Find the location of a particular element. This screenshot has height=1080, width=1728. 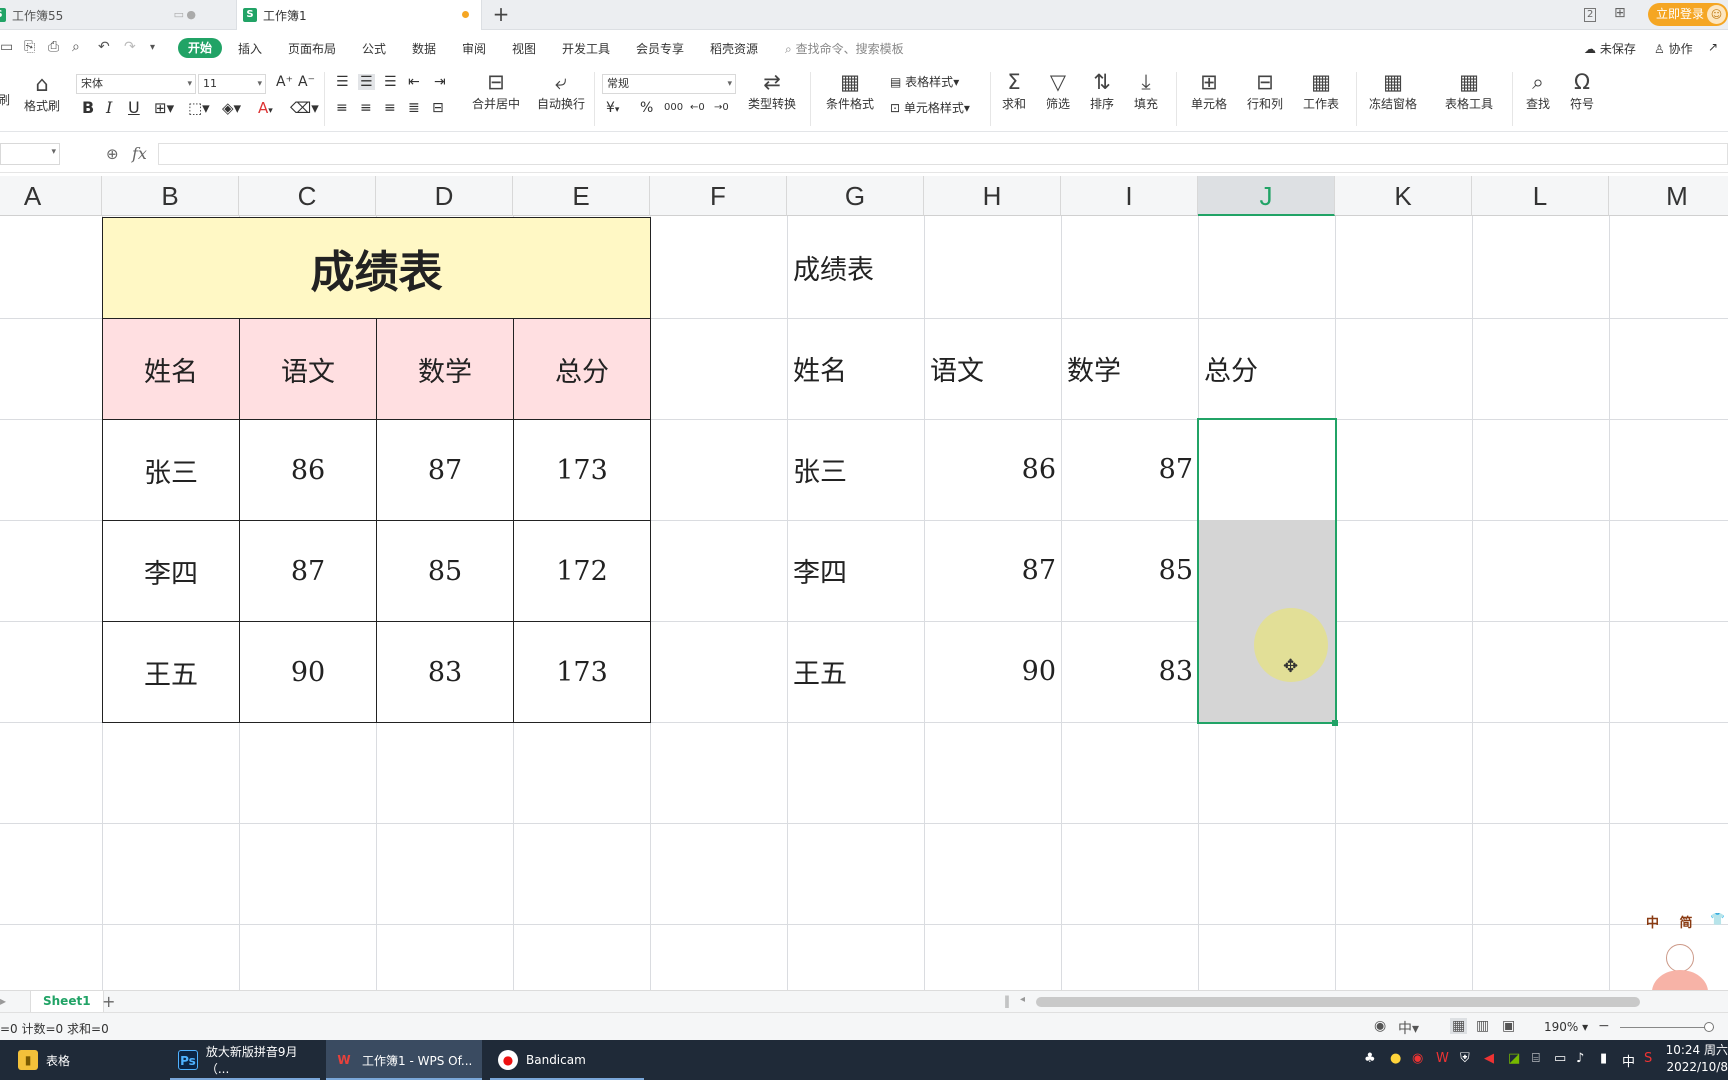

formula-input is located at coordinates (943, 154).